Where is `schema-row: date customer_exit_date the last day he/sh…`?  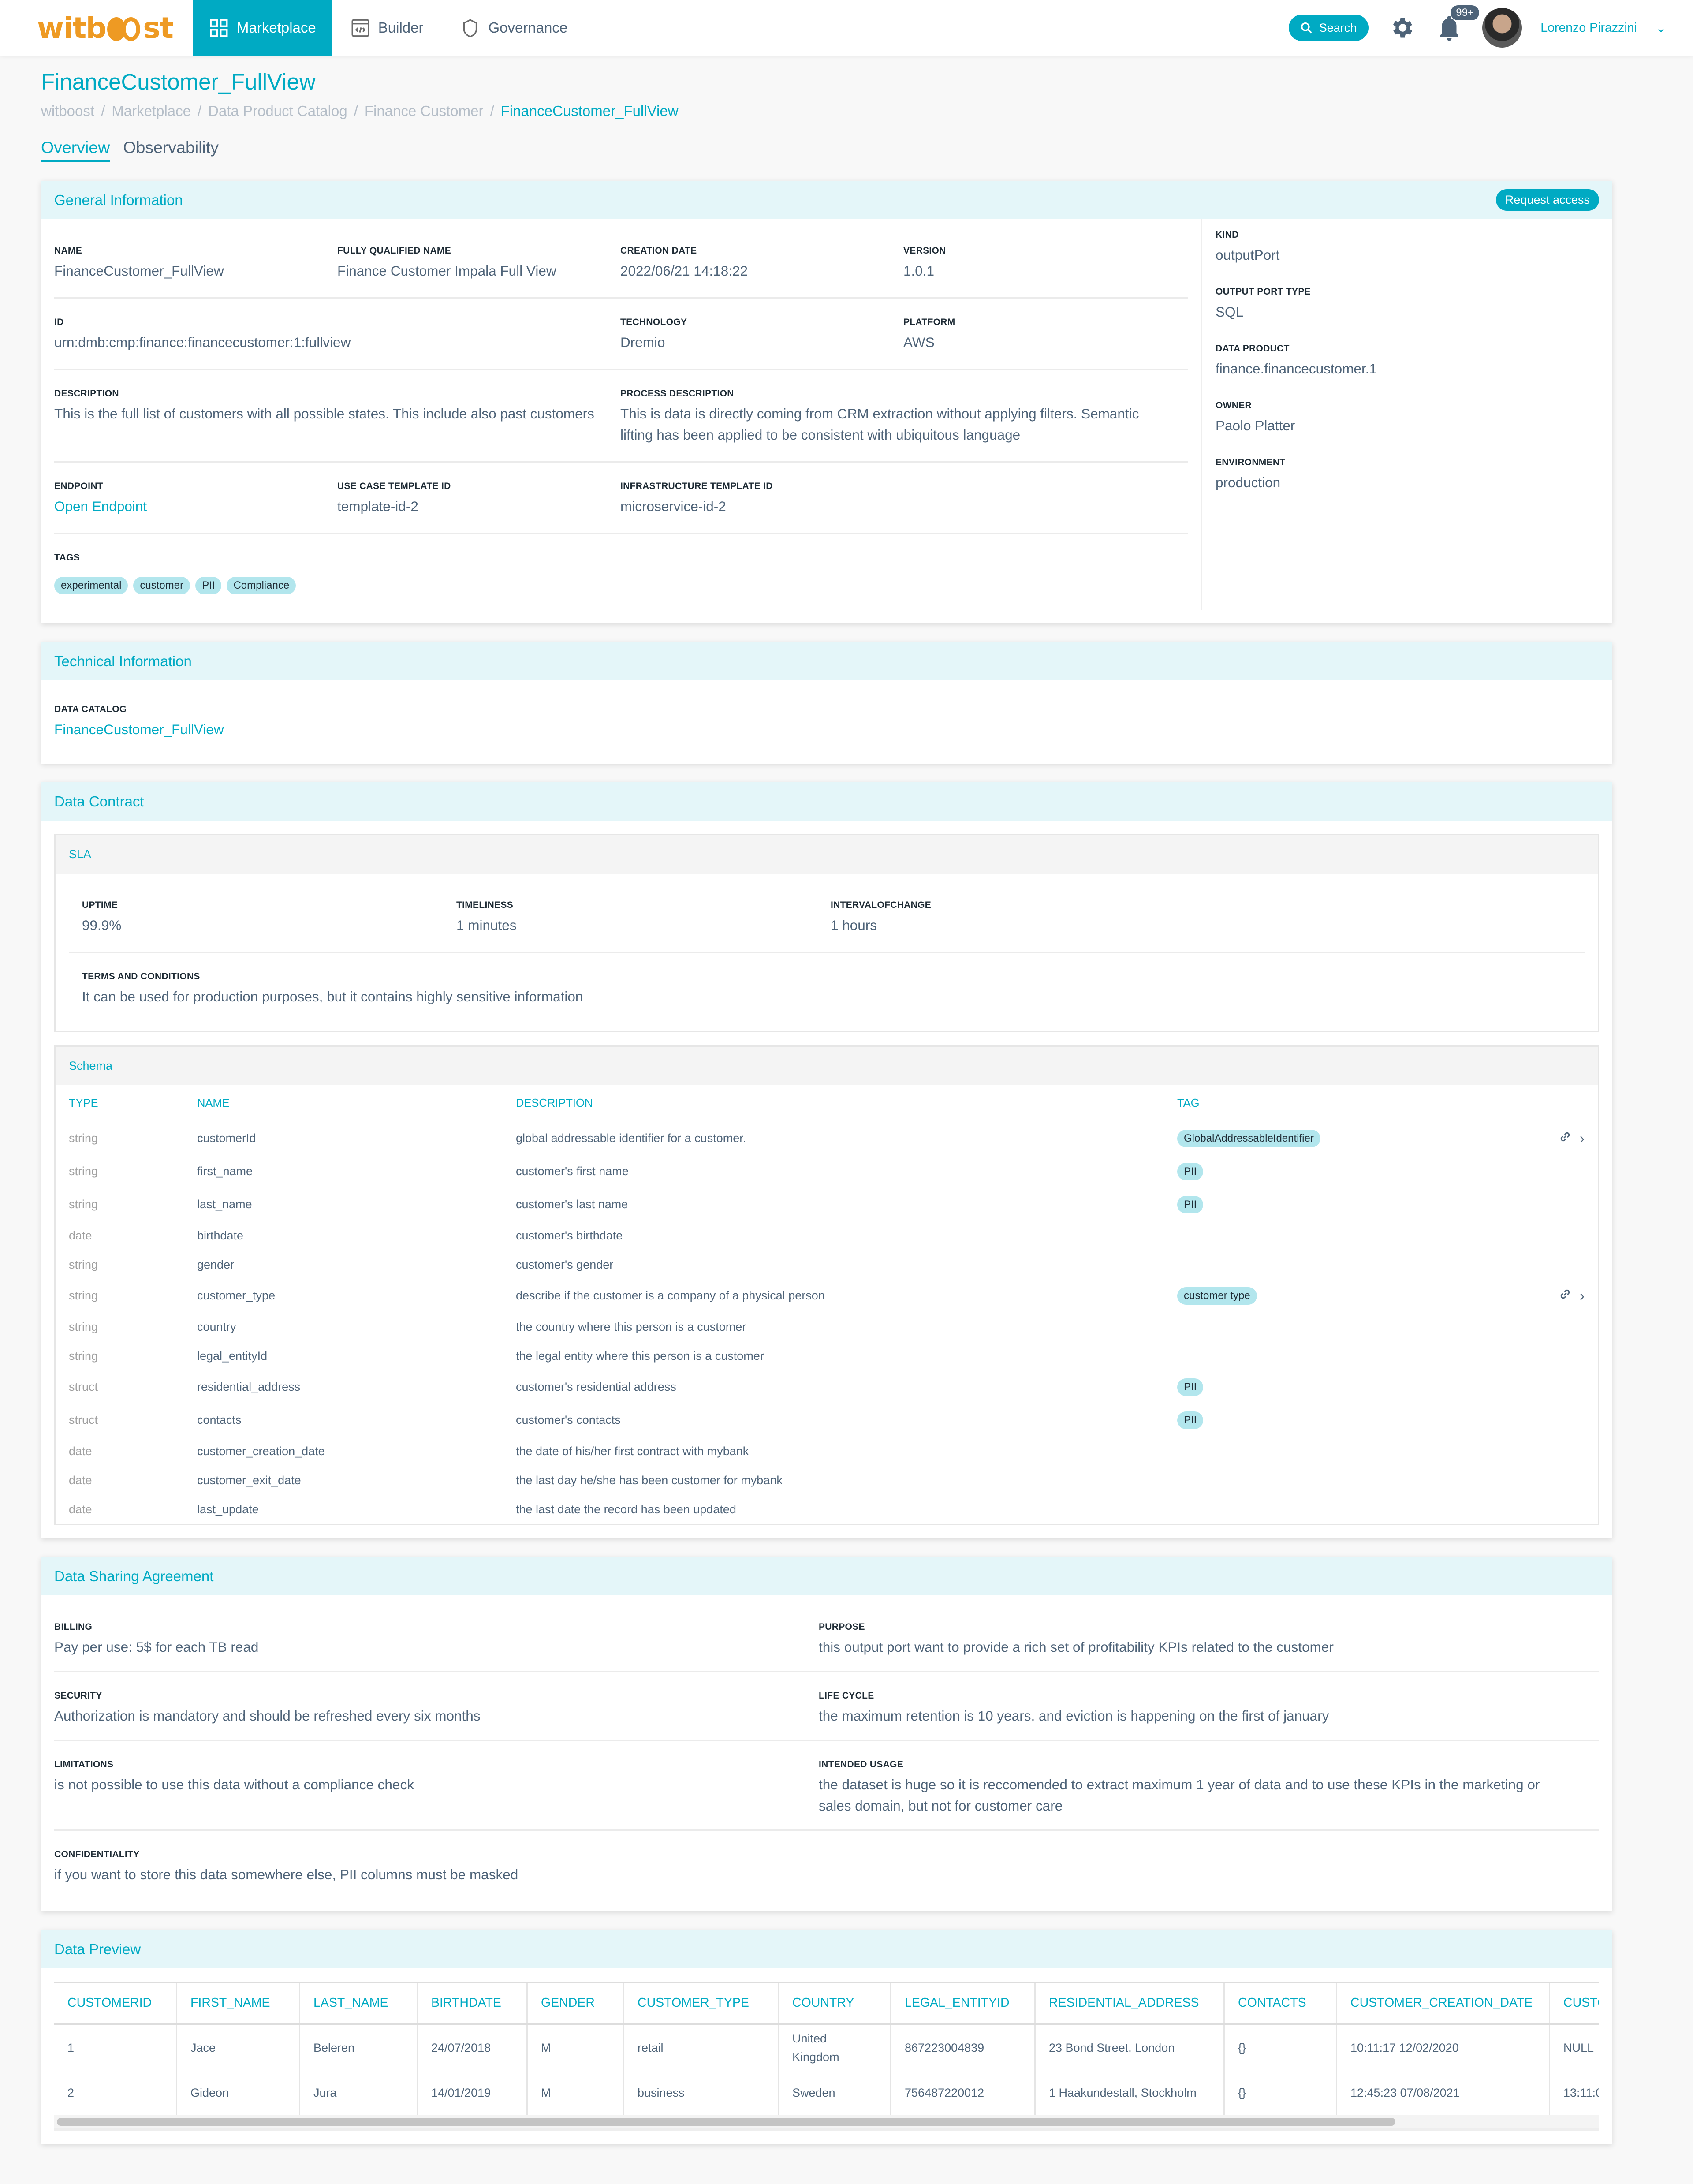 schema-row: date customer_exit_date the last day he/sh… is located at coordinates (827, 1480).